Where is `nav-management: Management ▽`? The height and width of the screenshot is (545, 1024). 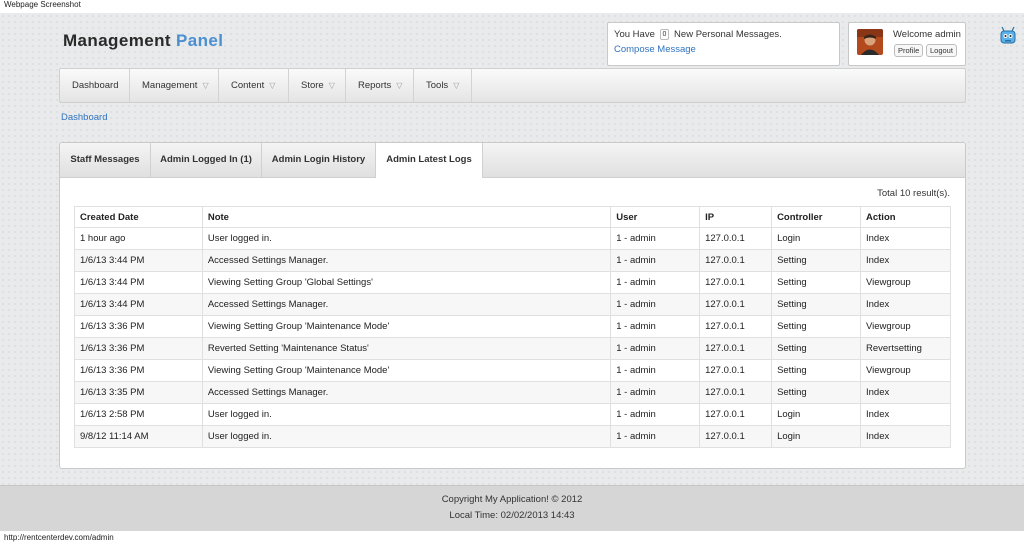
nav-management: Management ▽ is located at coordinates (174, 85).